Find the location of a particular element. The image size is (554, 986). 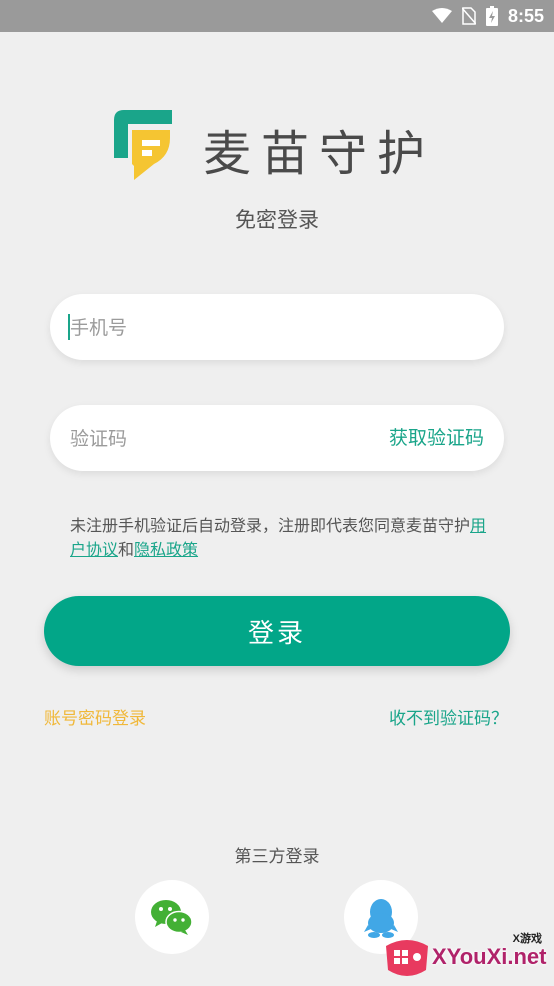

phone-field is located at coordinates (277, 328).